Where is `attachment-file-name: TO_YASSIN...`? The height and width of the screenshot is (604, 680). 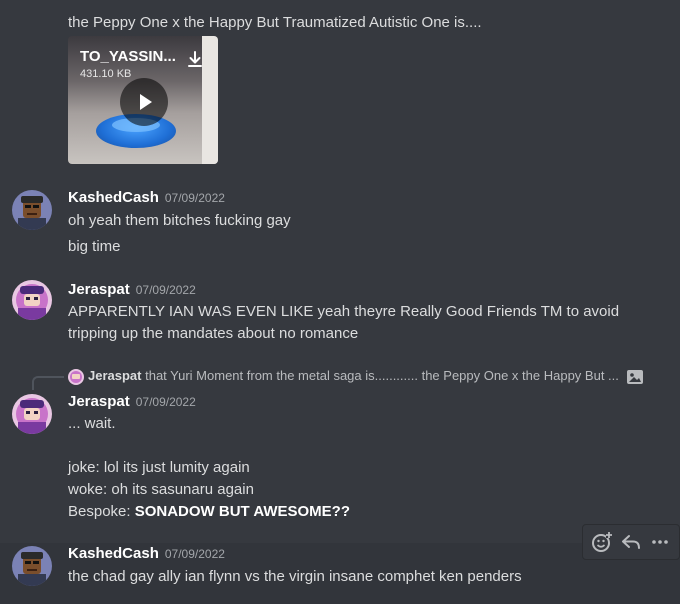
attachment-file-name: TO_YASSIN... is located at coordinates (128, 56).